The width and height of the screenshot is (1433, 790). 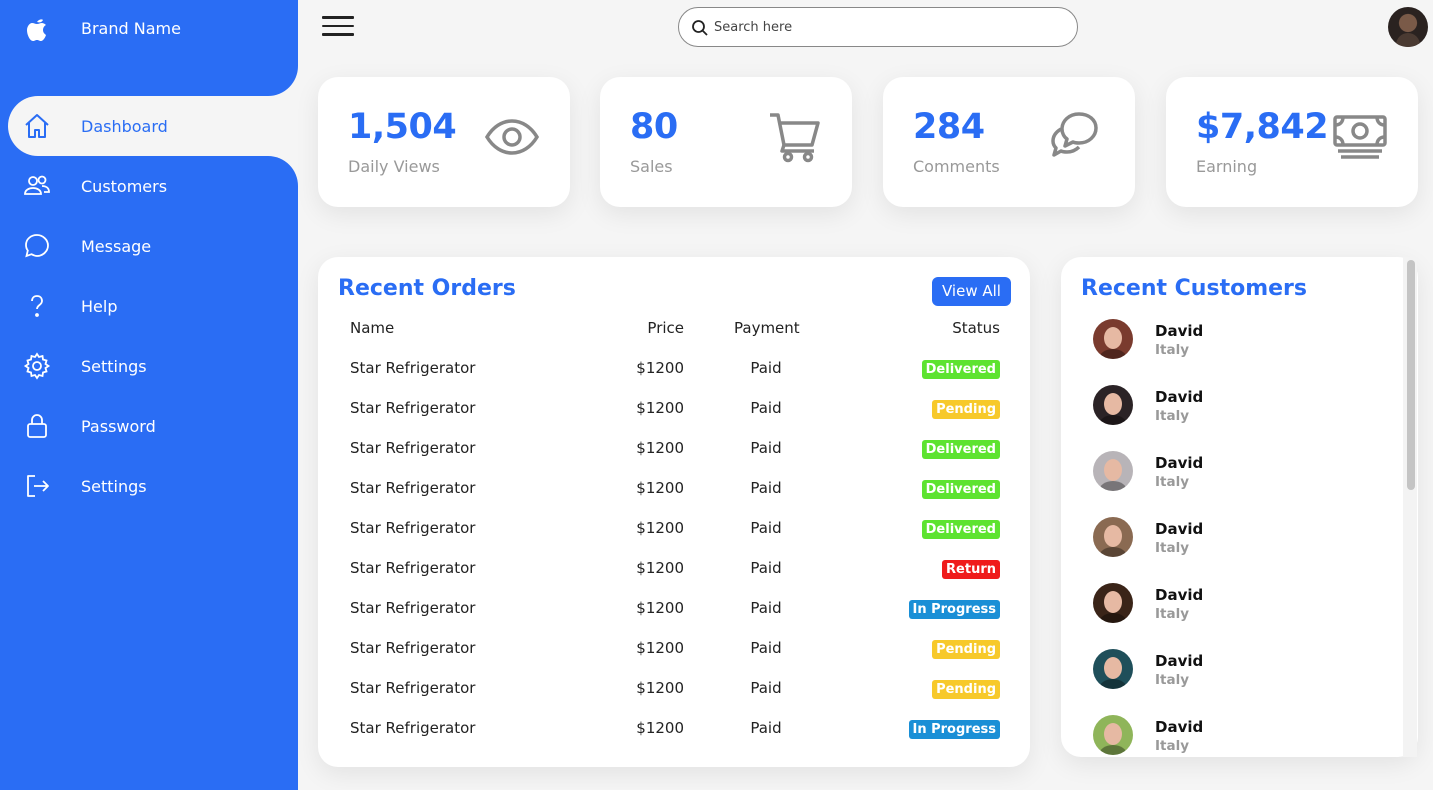 I want to click on card-label: Comments, so click(x=956, y=166).